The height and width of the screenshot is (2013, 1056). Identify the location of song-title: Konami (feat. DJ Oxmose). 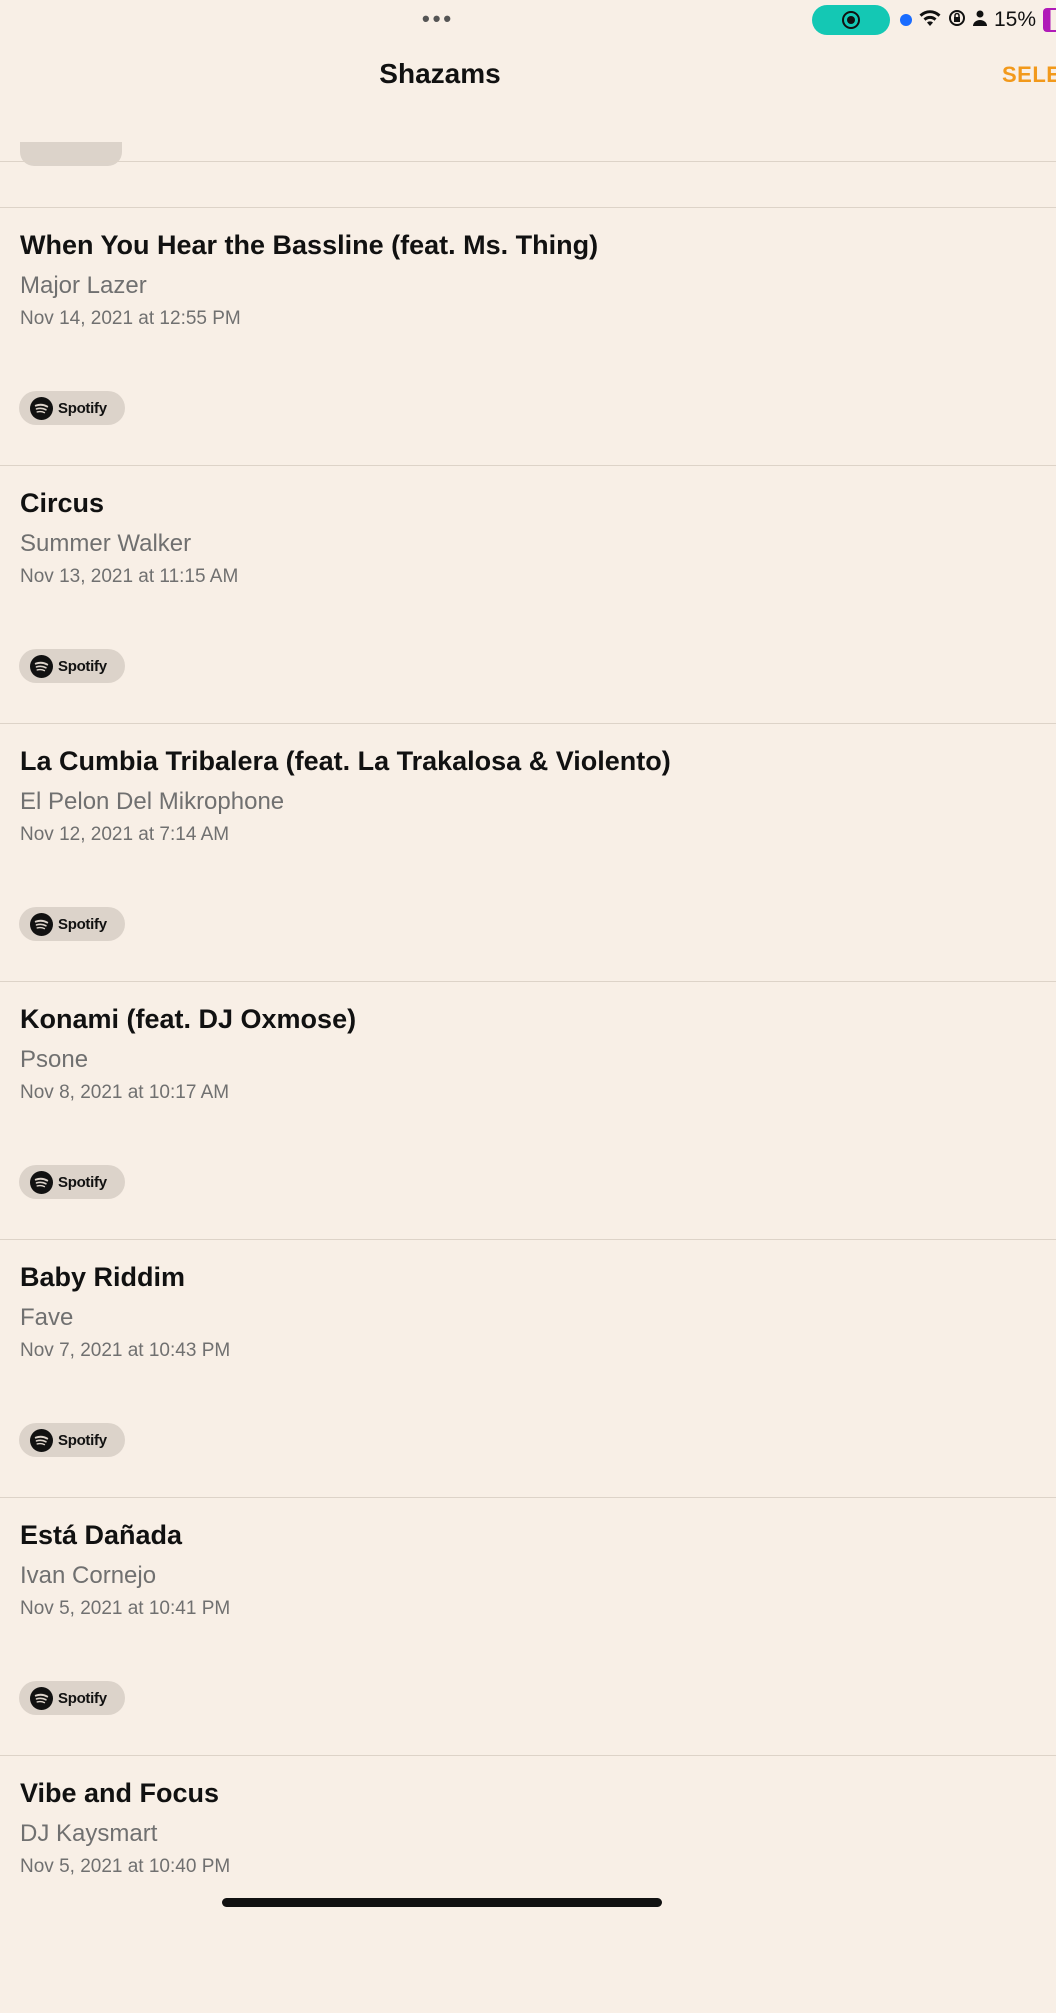
(188, 1019).